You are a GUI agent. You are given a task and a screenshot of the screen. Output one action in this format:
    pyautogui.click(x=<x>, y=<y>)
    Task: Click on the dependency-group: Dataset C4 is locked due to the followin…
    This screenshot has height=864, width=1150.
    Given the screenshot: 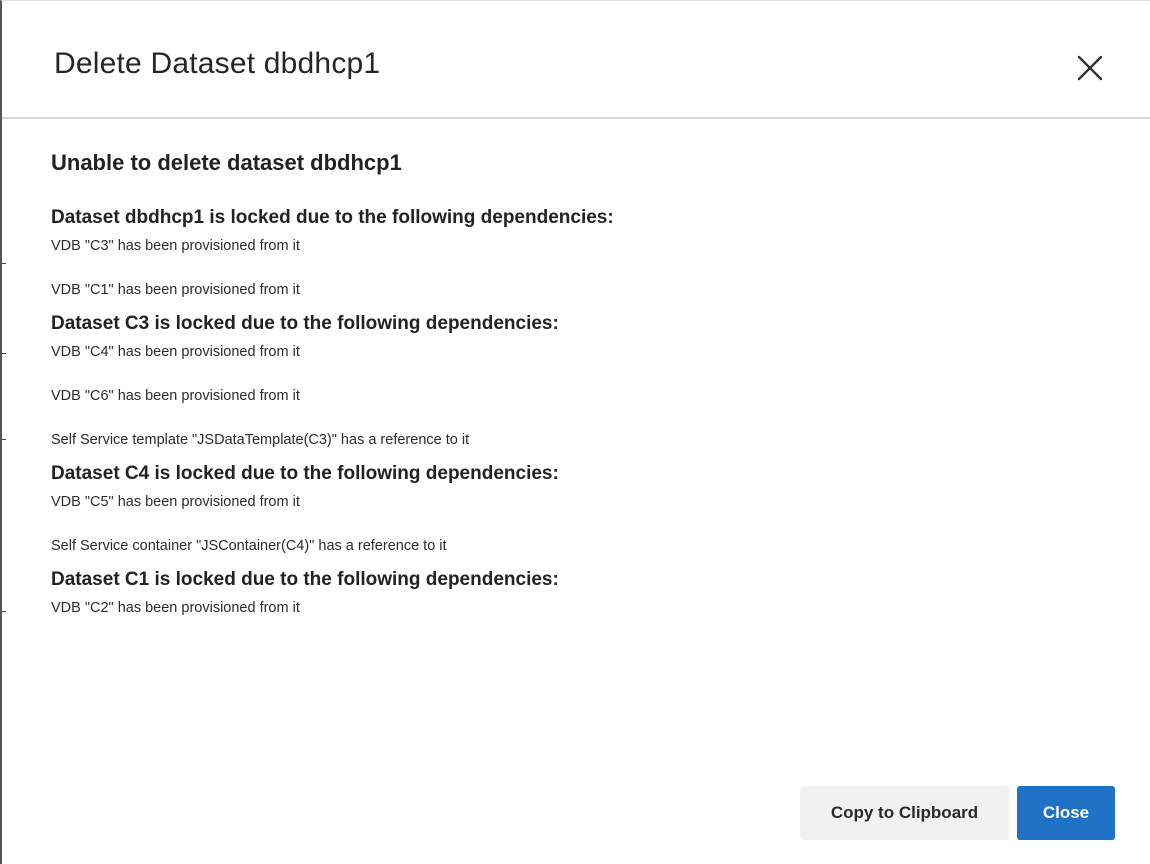 What is the action you would take?
    pyautogui.click(x=581, y=513)
    